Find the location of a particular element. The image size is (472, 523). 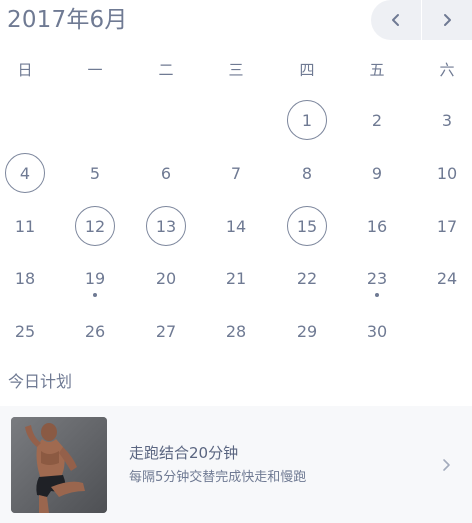

day-number: 8 is located at coordinates (307, 173).